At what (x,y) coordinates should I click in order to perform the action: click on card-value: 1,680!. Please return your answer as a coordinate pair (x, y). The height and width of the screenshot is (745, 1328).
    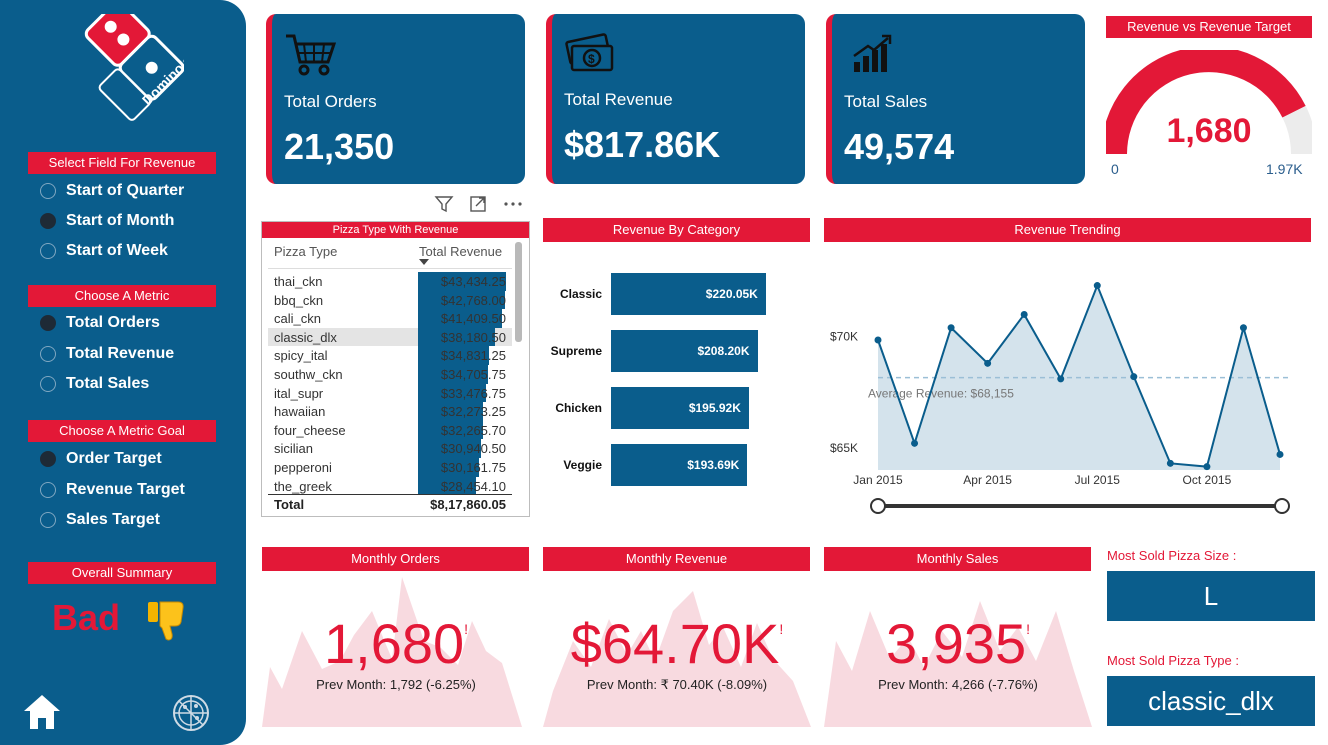
    Looking at the image, I should click on (396, 643).